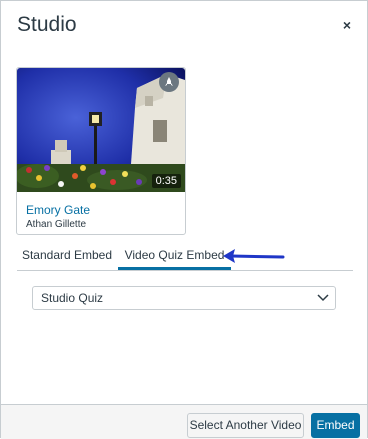 Image resolution: width=368 pixels, height=439 pixels. Describe the element at coordinates (58, 210) in the screenshot. I see `video-title-link: Emory Gate` at that location.